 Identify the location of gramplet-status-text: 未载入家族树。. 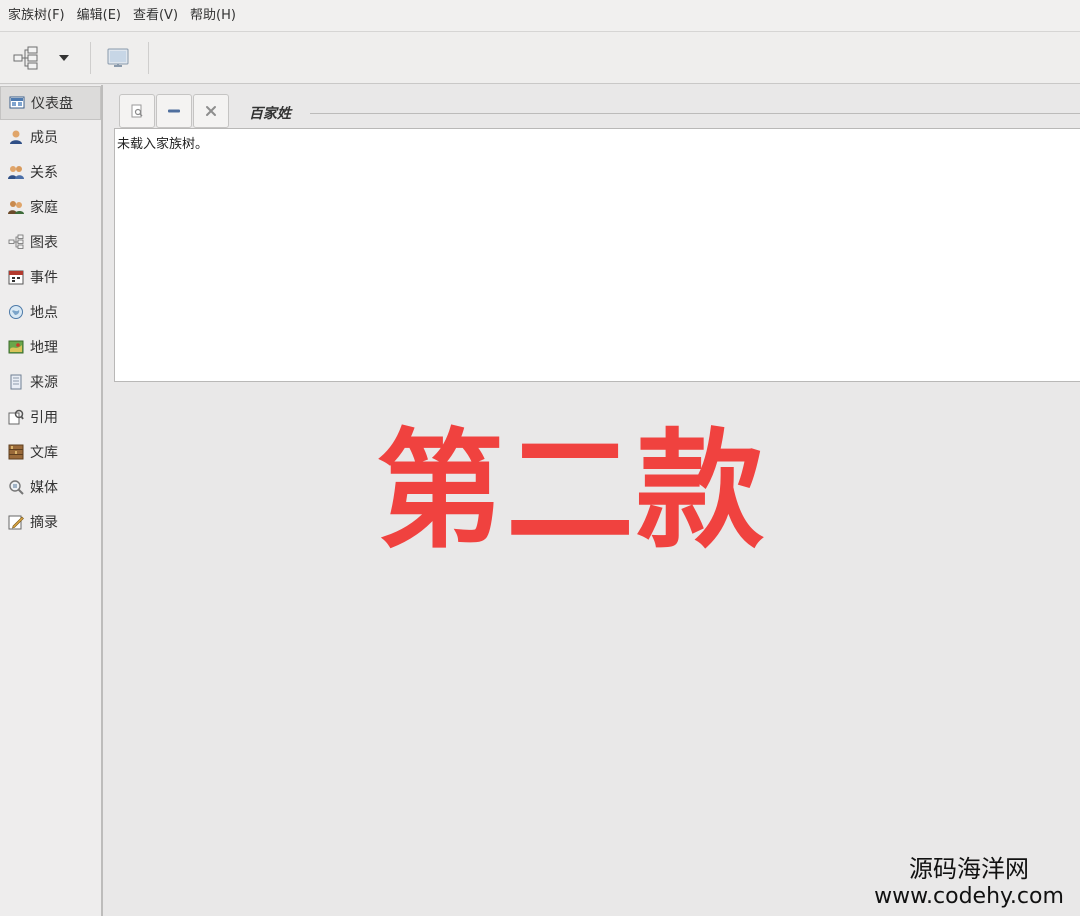
(163, 144).